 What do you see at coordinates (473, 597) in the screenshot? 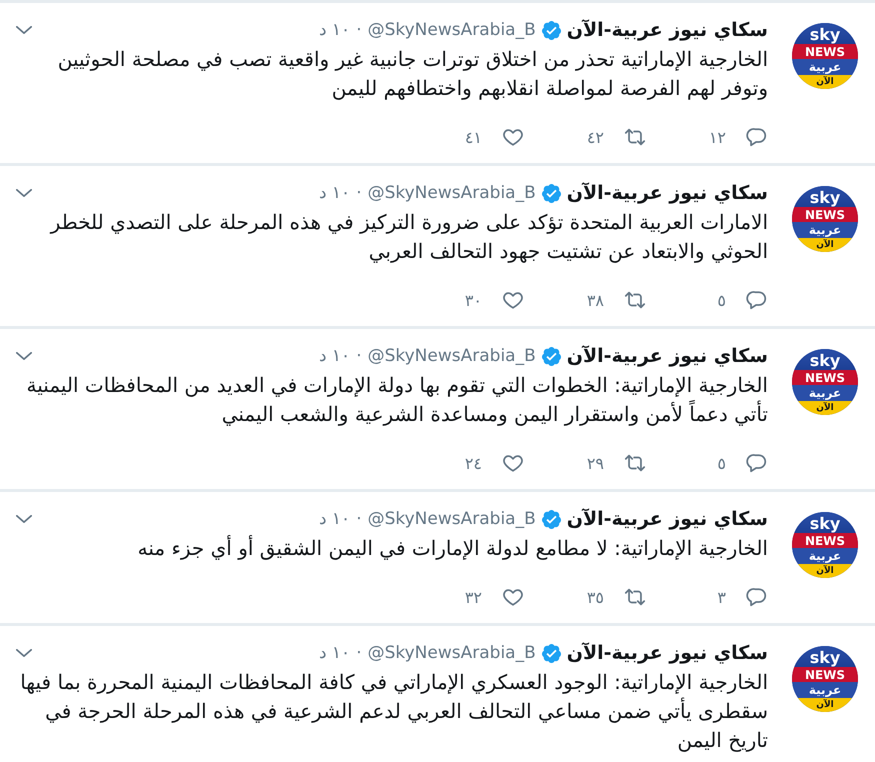
I see `action-count: ٣٢` at bounding box center [473, 597].